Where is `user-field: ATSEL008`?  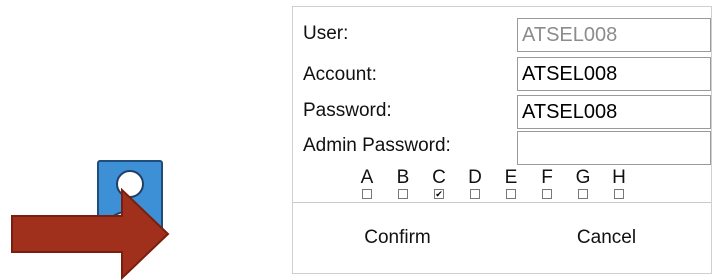
user-field: ATSEL008 is located at coordinates (614, 35).